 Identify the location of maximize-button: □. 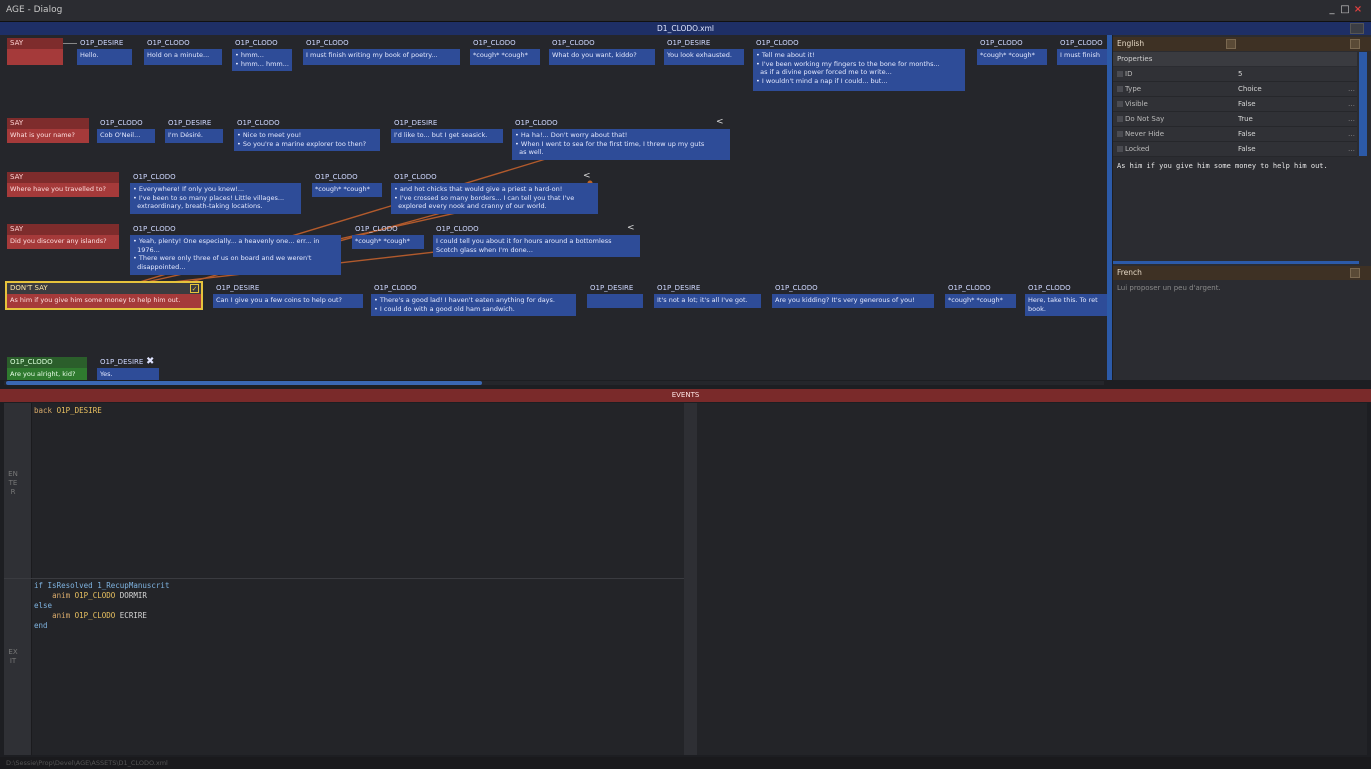
(1345, 10).